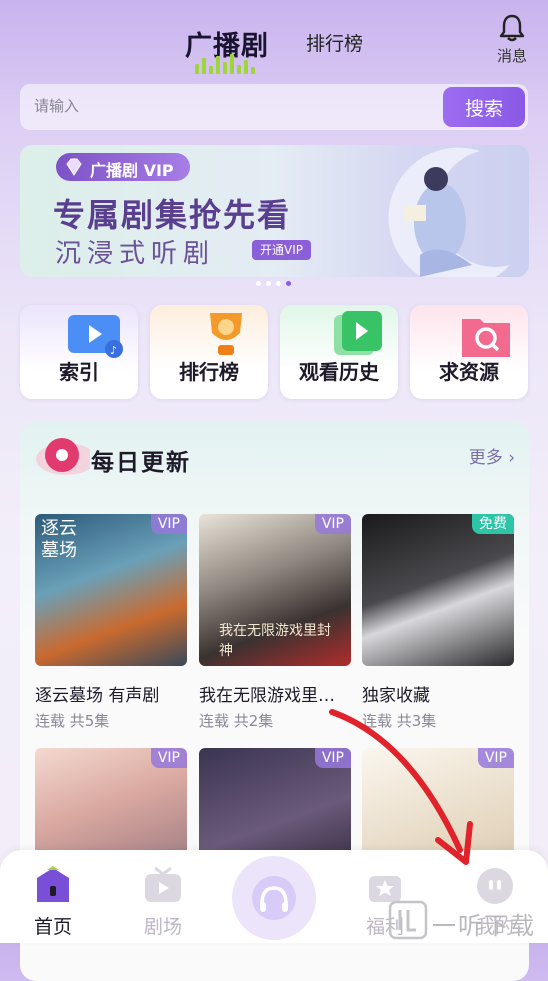 The image size is (548, 981). I want to click on diamond-icon, so click(74, 167).